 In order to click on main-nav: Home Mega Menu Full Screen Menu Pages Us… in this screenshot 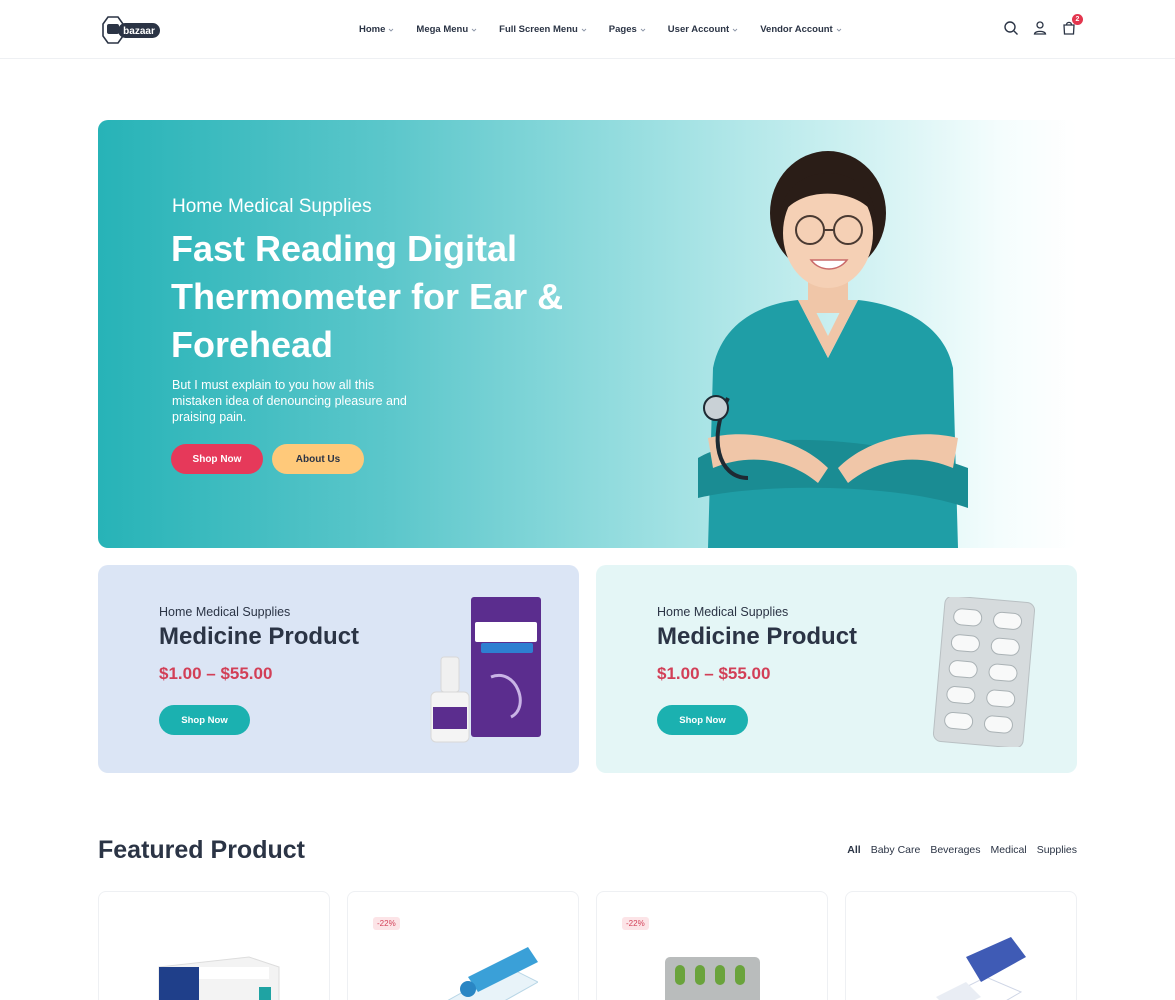, I will do `click(611, 29)`.